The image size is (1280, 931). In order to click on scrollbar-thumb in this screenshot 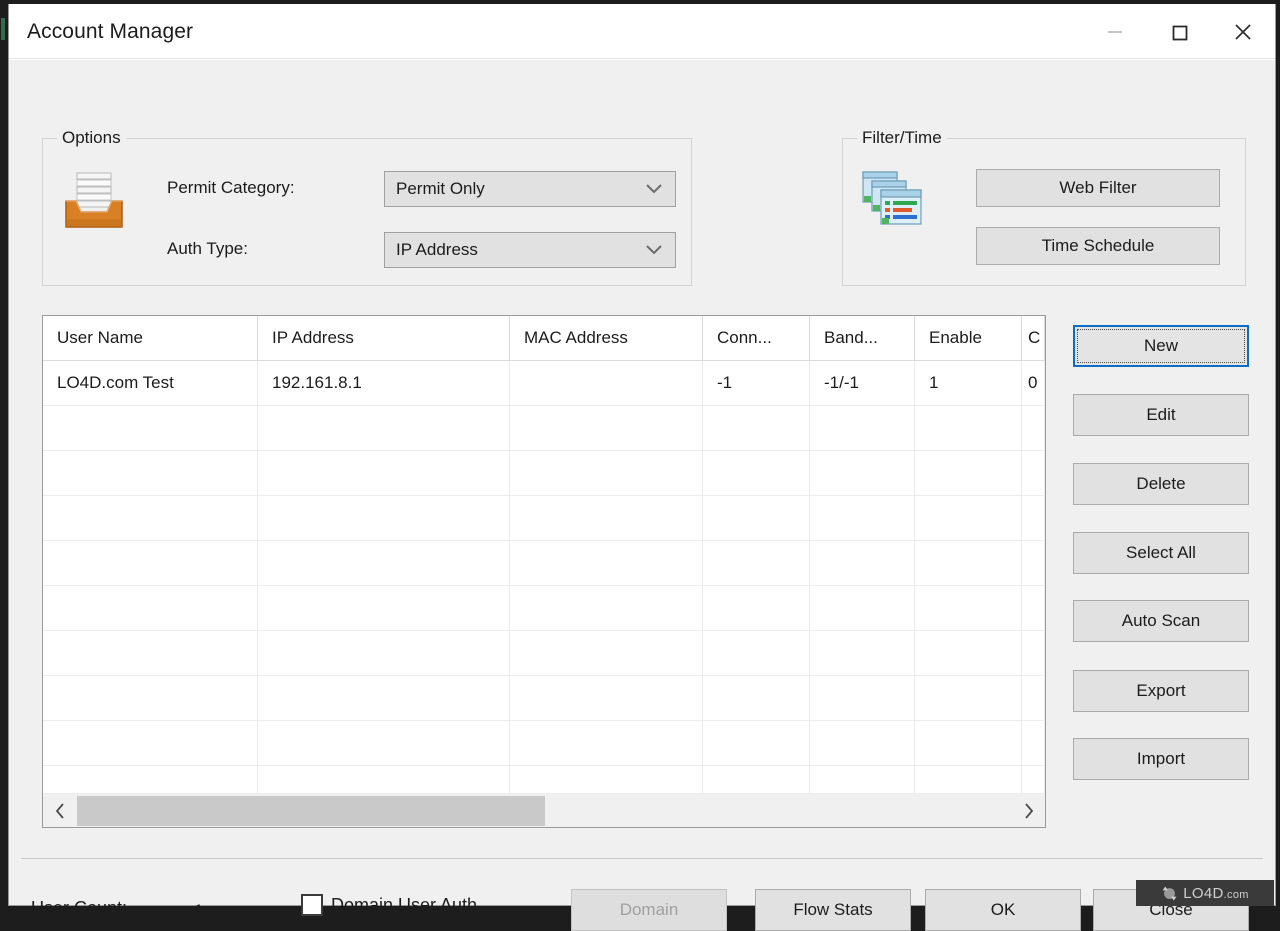, I will do `click(311, 811)`.